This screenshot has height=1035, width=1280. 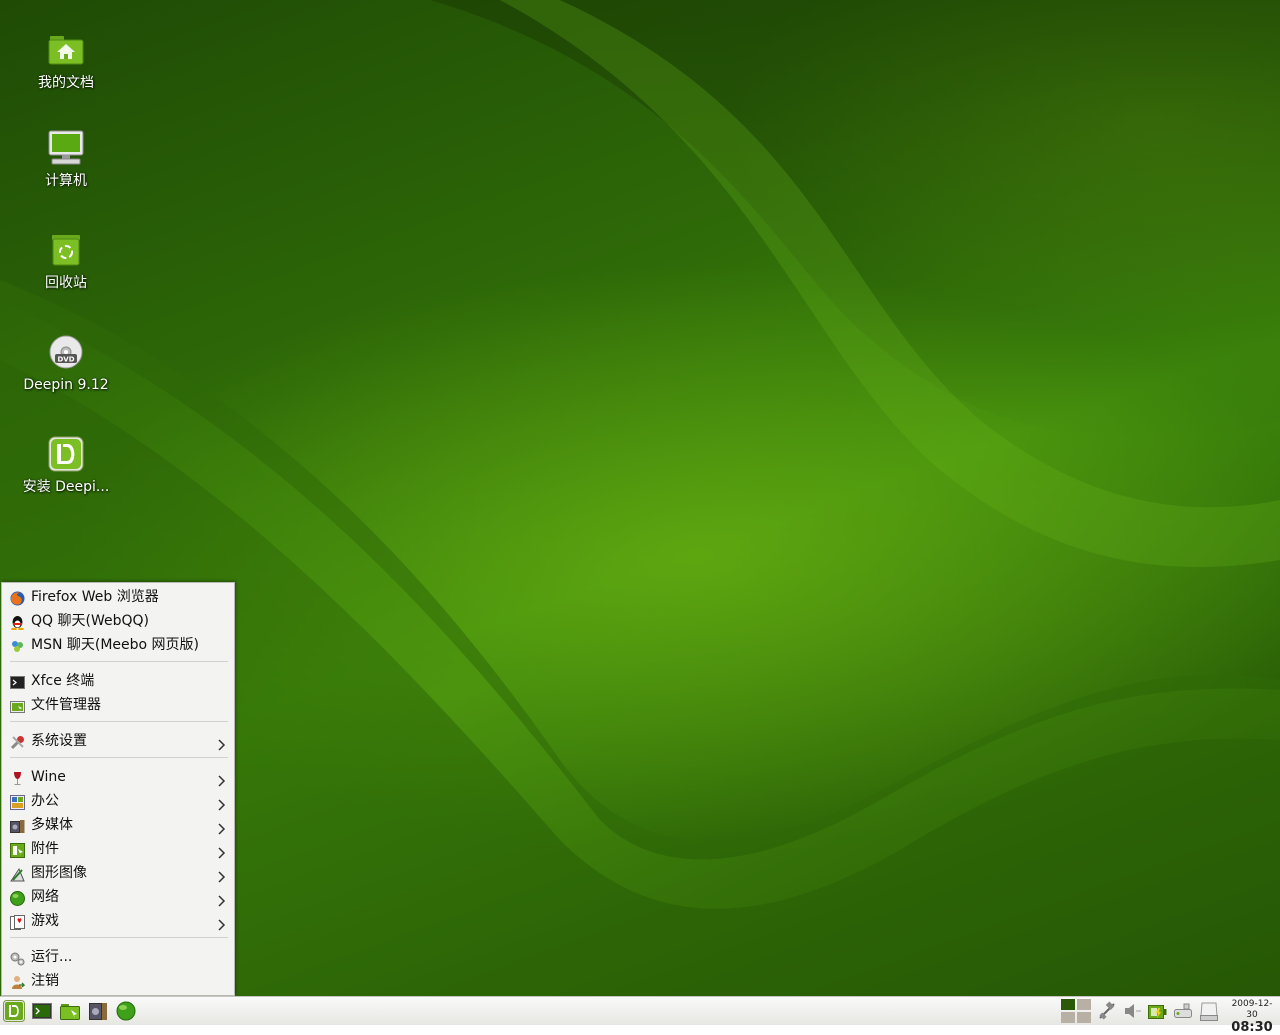 What do you see at coordinates (95, 597) in the screenshot?
I see `menu-item-label: Firefox Web 浏览器` at bounding box center [95, 597].